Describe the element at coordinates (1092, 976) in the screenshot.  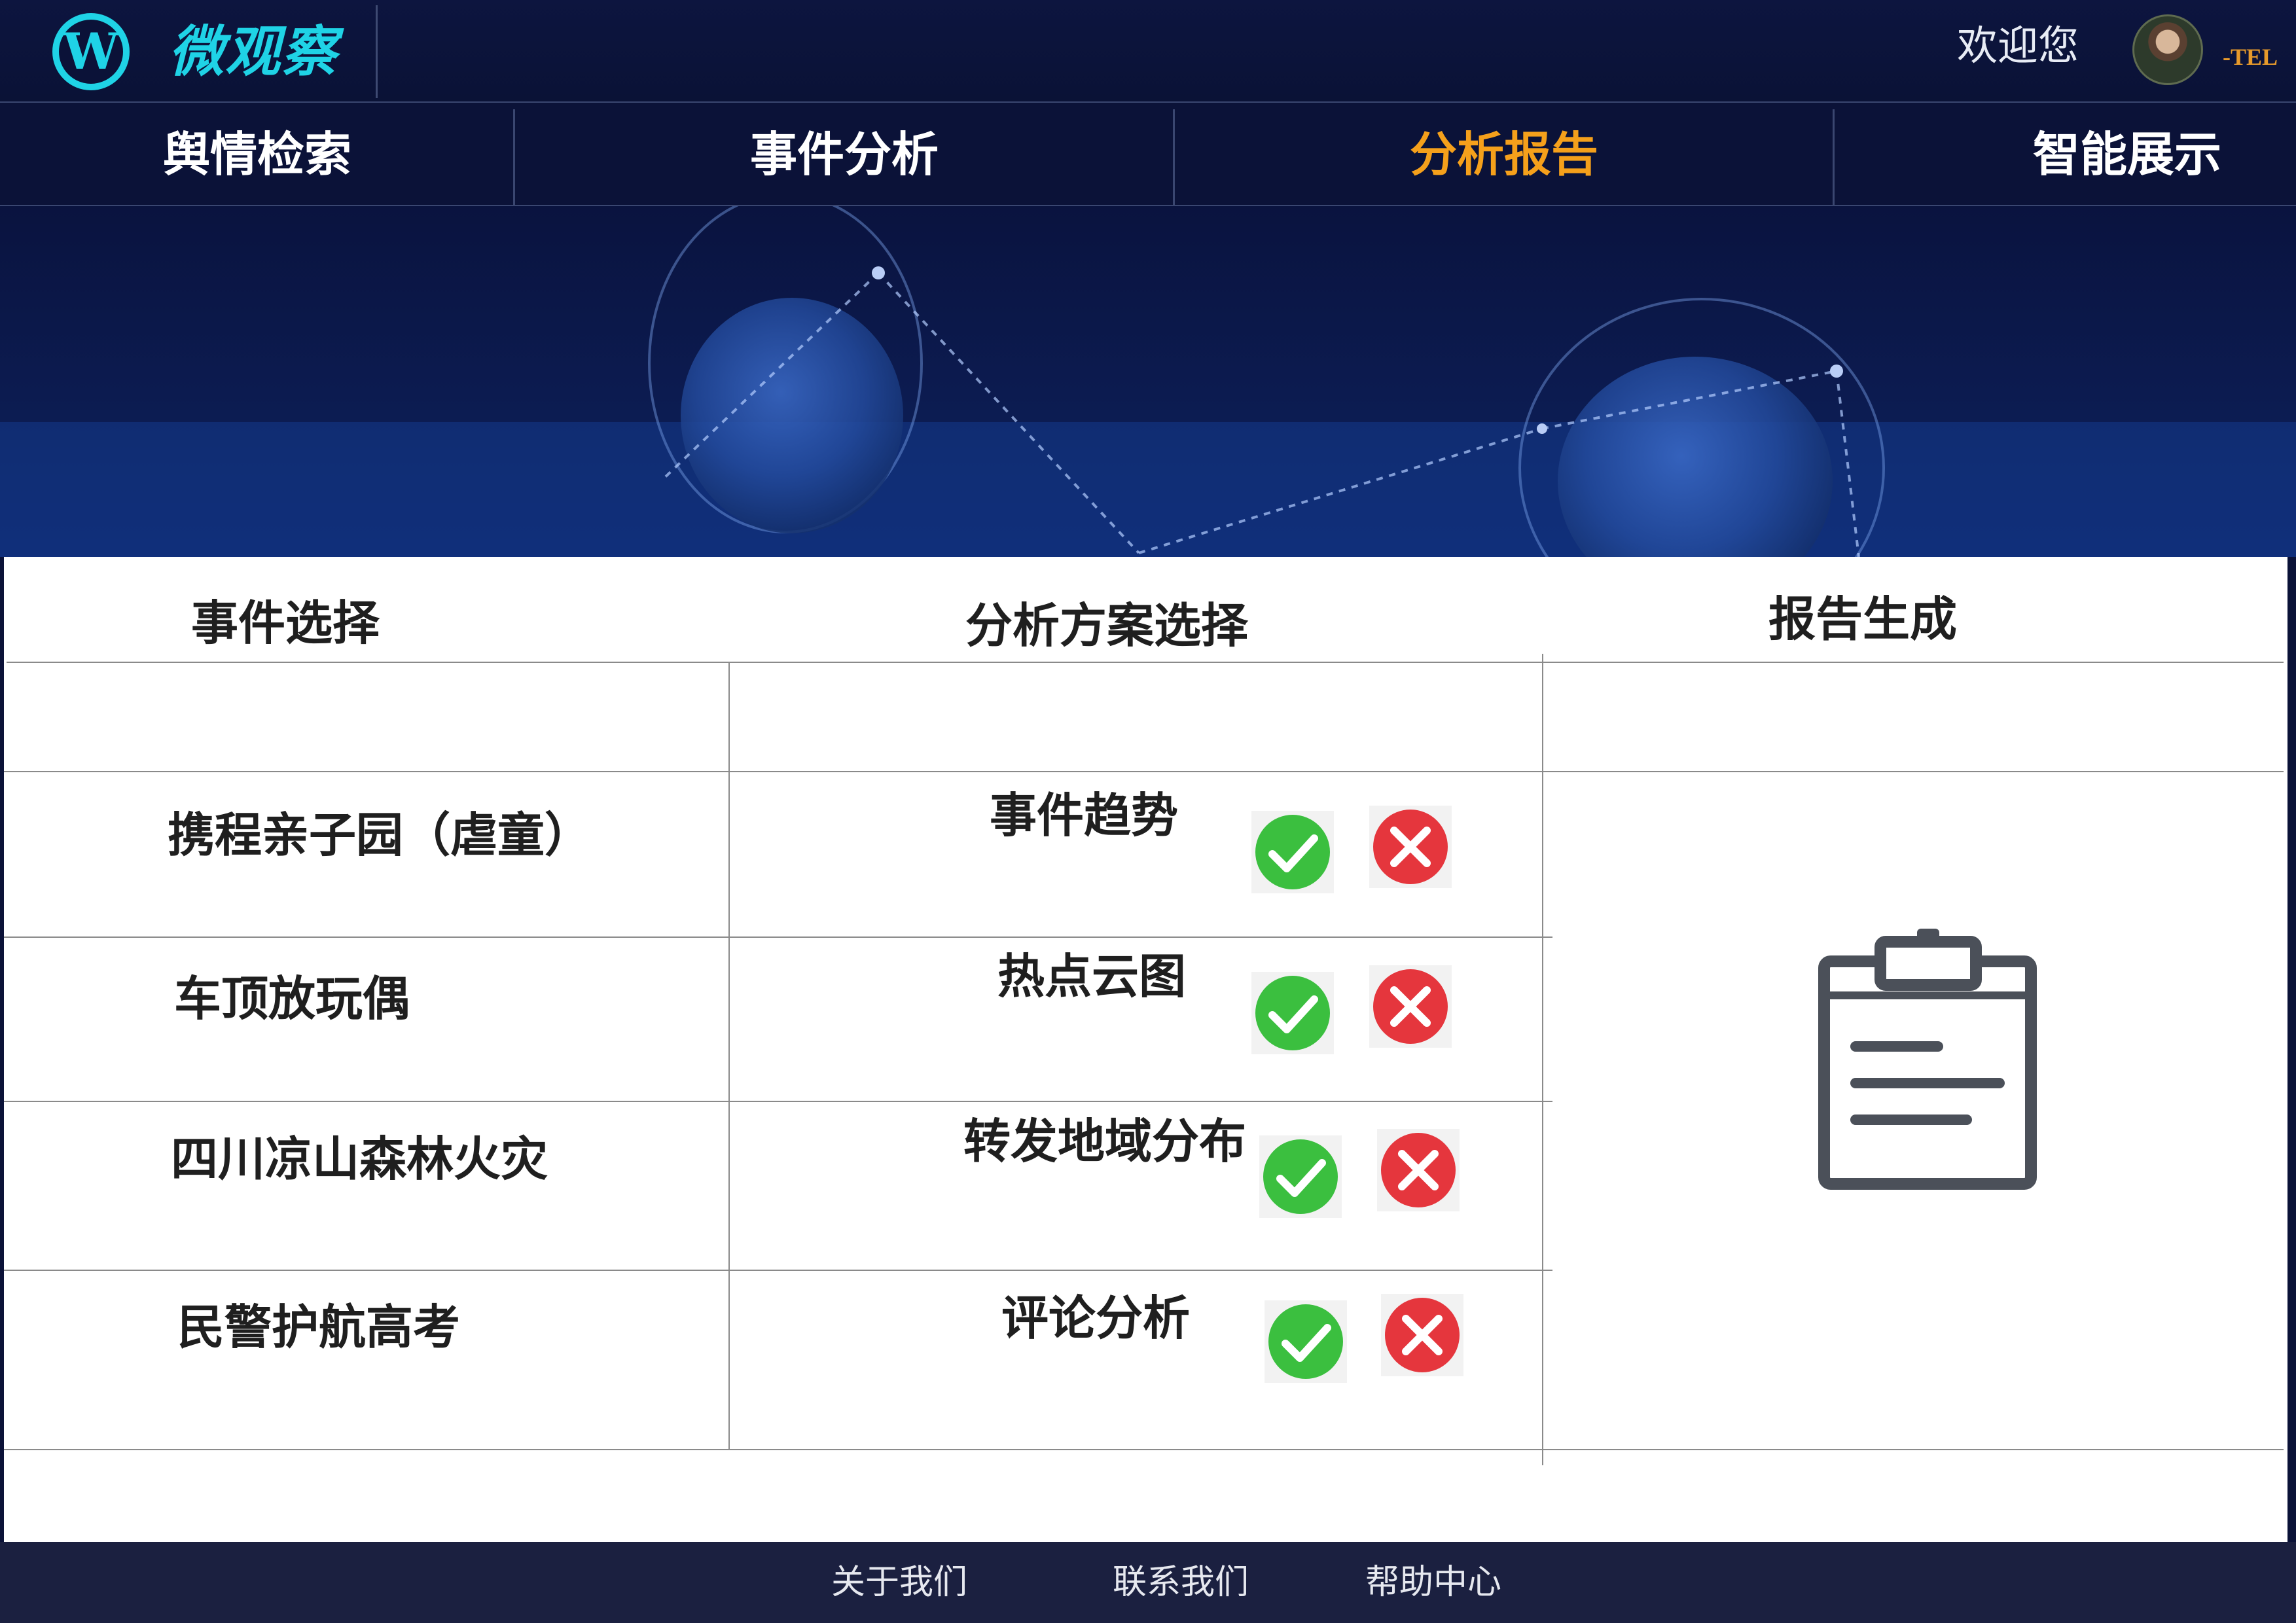
I see `plan-label: 热点云图` at that location.